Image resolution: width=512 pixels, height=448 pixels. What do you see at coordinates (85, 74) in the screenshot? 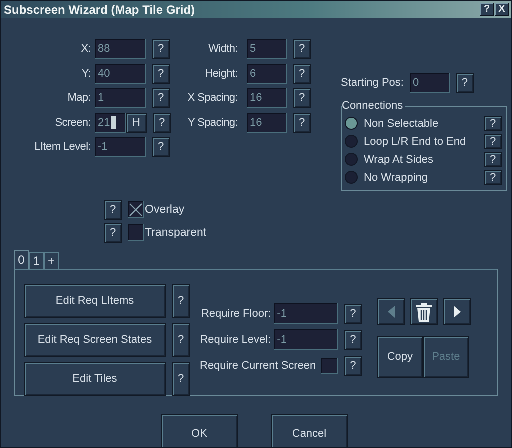
I see `field-label: Y:` at bounding box center [85, 74].